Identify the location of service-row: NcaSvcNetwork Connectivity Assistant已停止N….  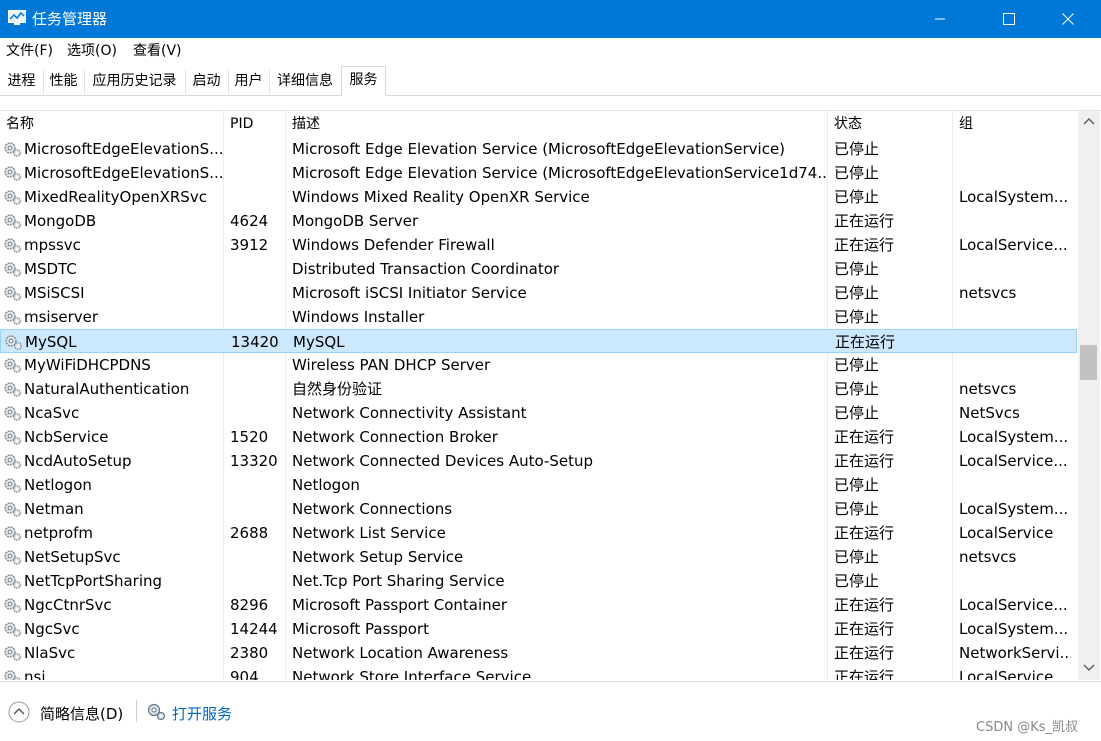
(538, 413).